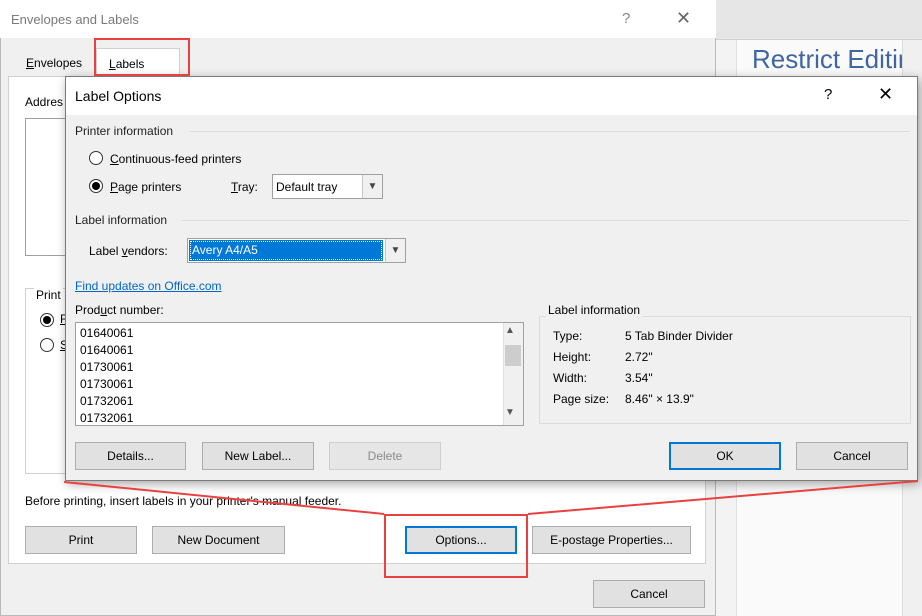 This screenshot has width=922, height=616. What do you see at coordinates (307, 187) in the screenshot?
I see `tray-select-value: Default tray` at bounding box center [307, 187].